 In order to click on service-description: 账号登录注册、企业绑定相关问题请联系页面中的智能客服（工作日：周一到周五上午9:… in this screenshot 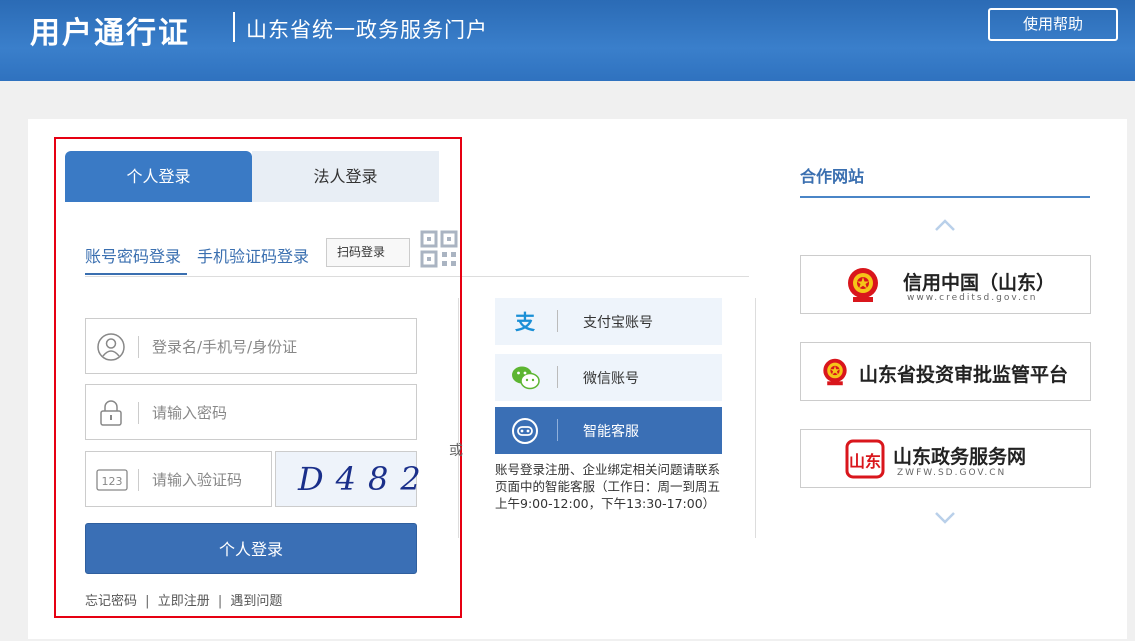, I will do `click(608, 486)`.